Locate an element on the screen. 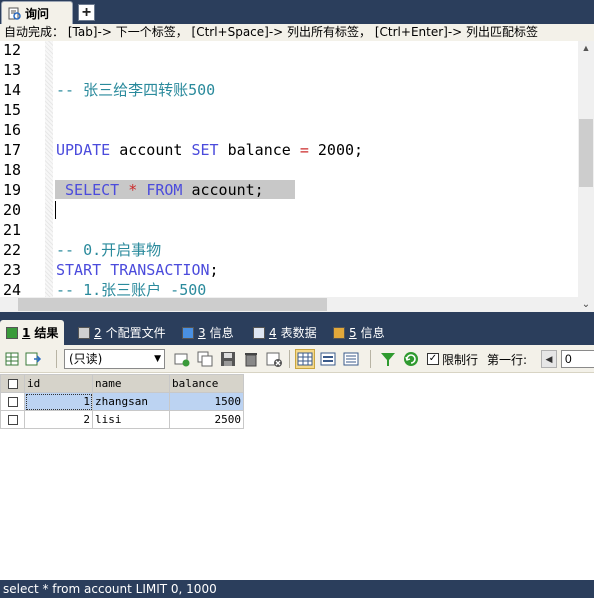  result-tab-number: 5 is located at coordinates (353, 332).